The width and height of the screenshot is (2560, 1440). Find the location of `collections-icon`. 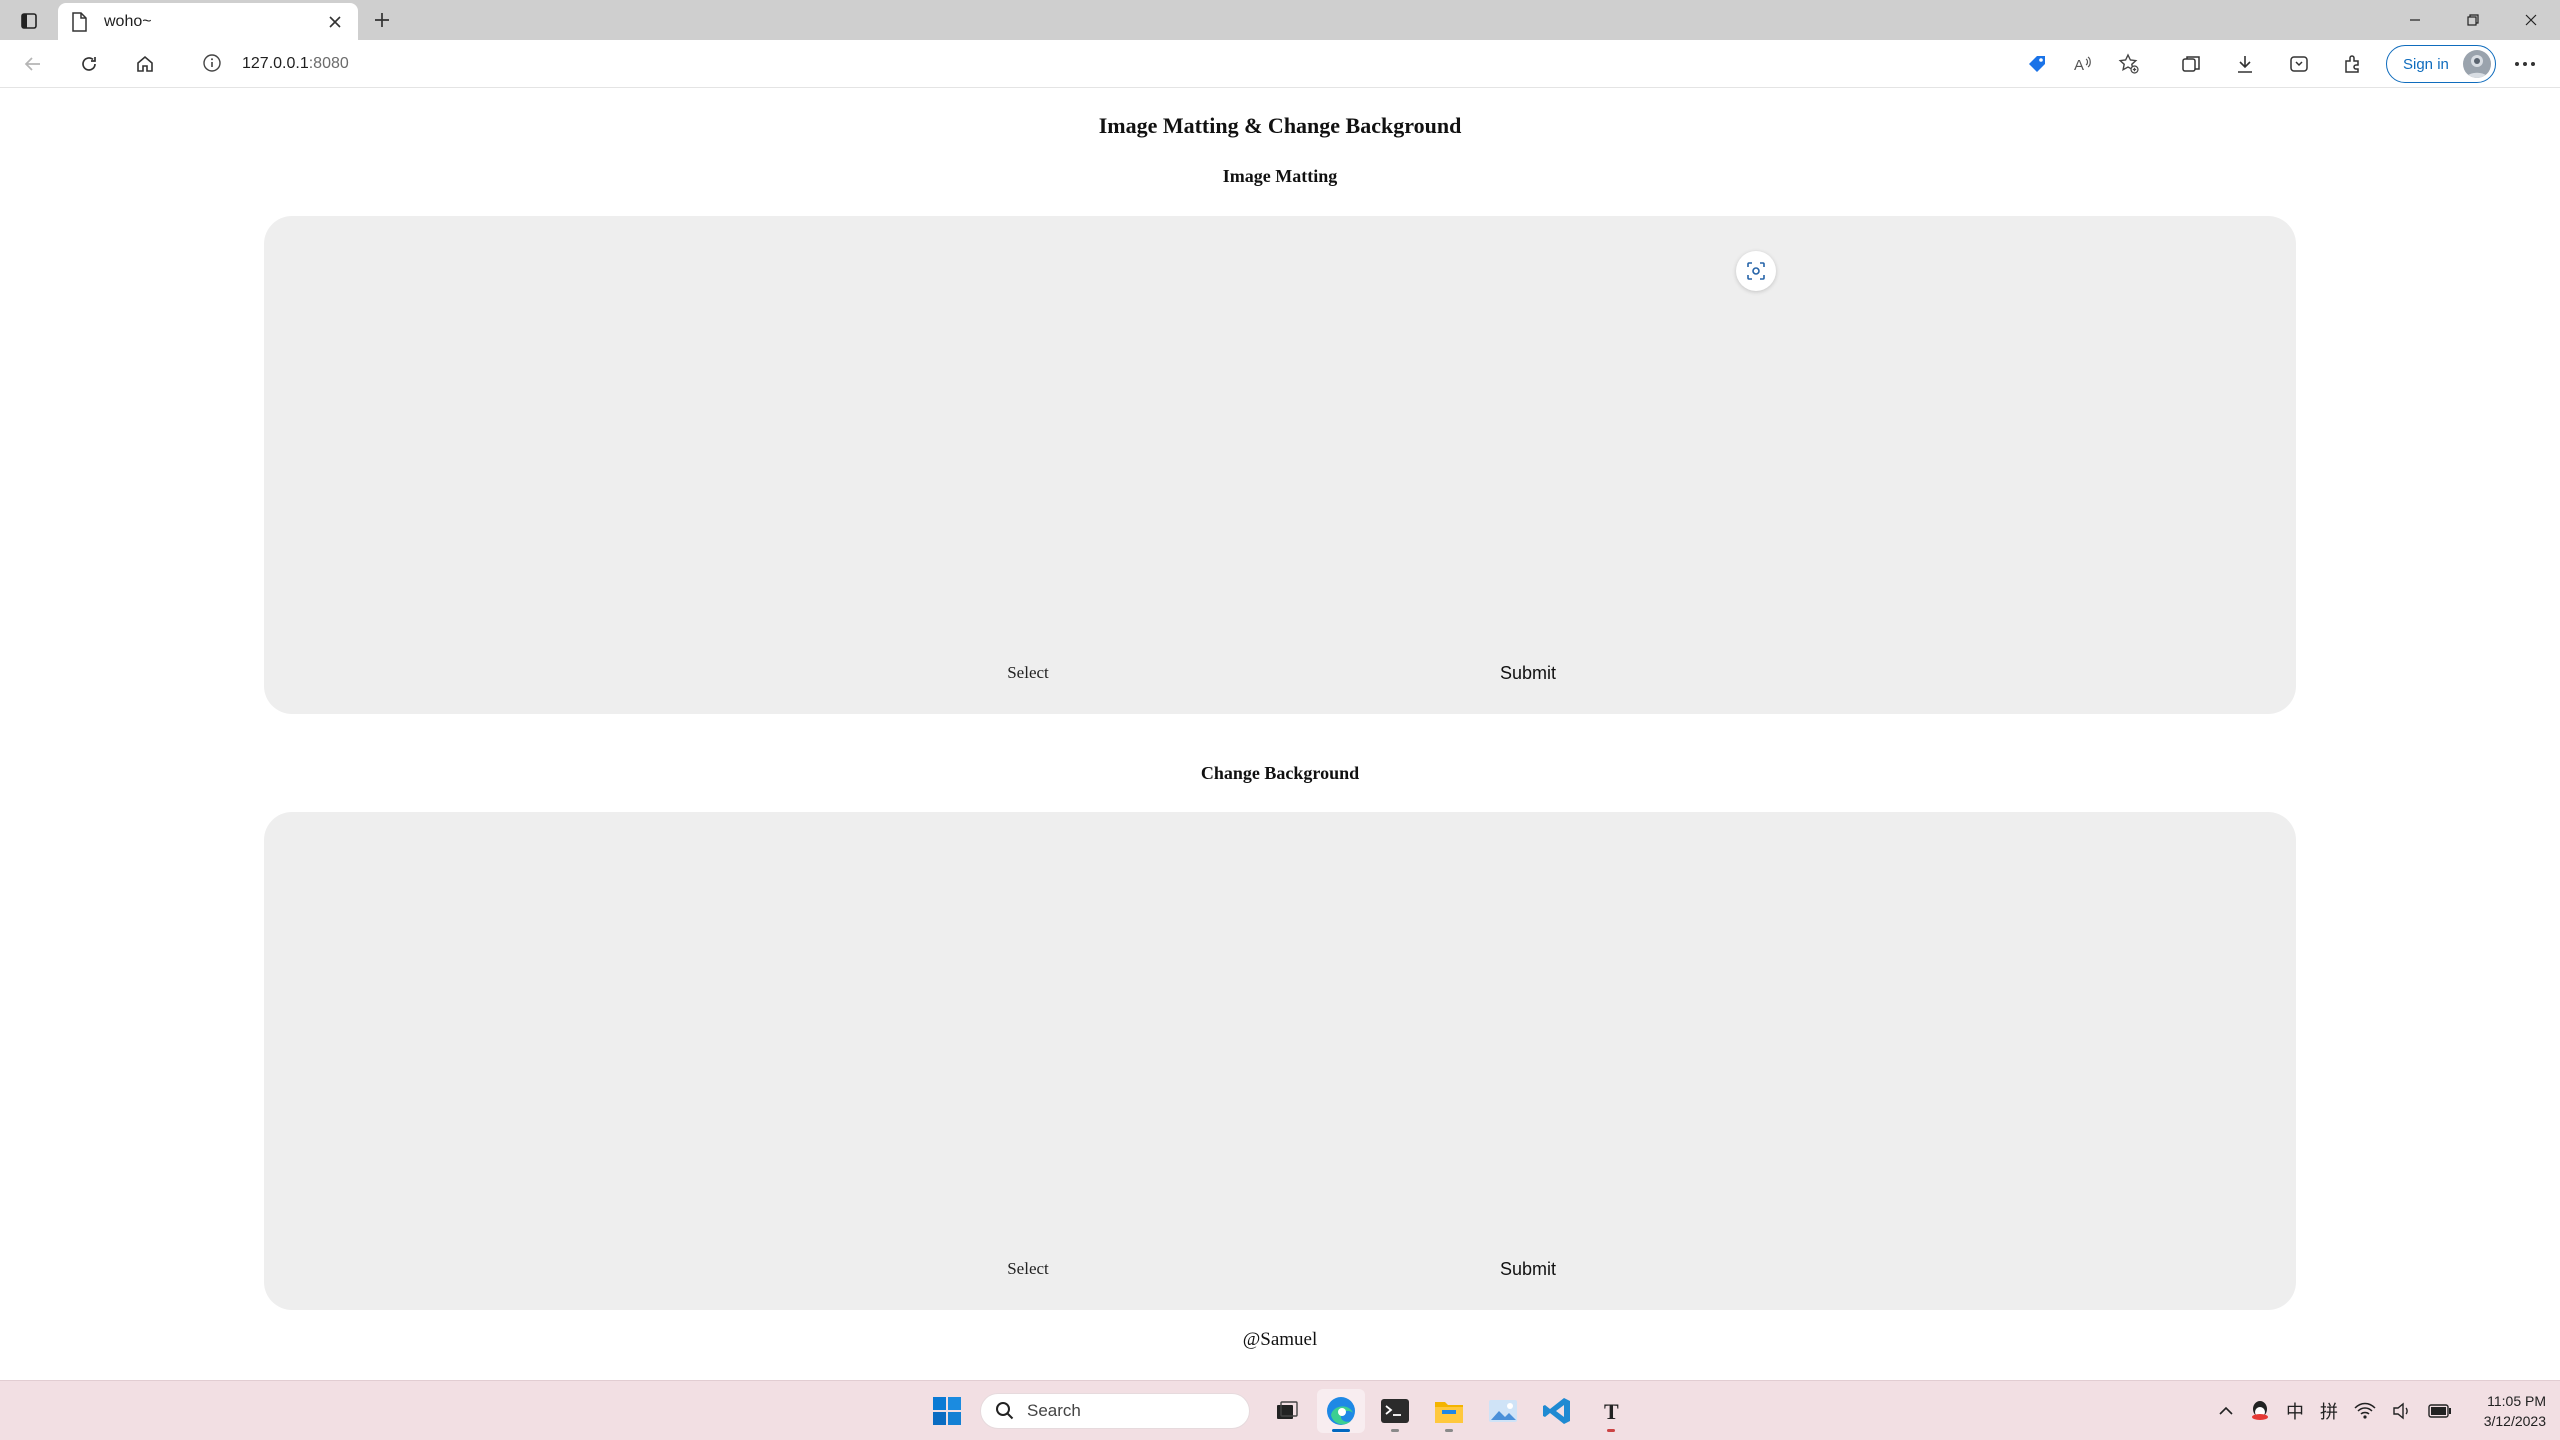

collections-icon is located at coordinates (2191, 64).